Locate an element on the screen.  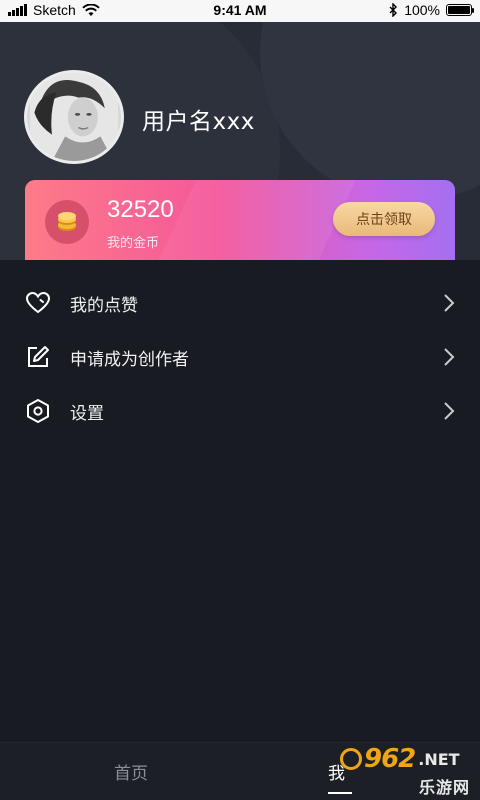
coin-card: 32520 我的金币 点击领取 is located at coordinates (240, 220).